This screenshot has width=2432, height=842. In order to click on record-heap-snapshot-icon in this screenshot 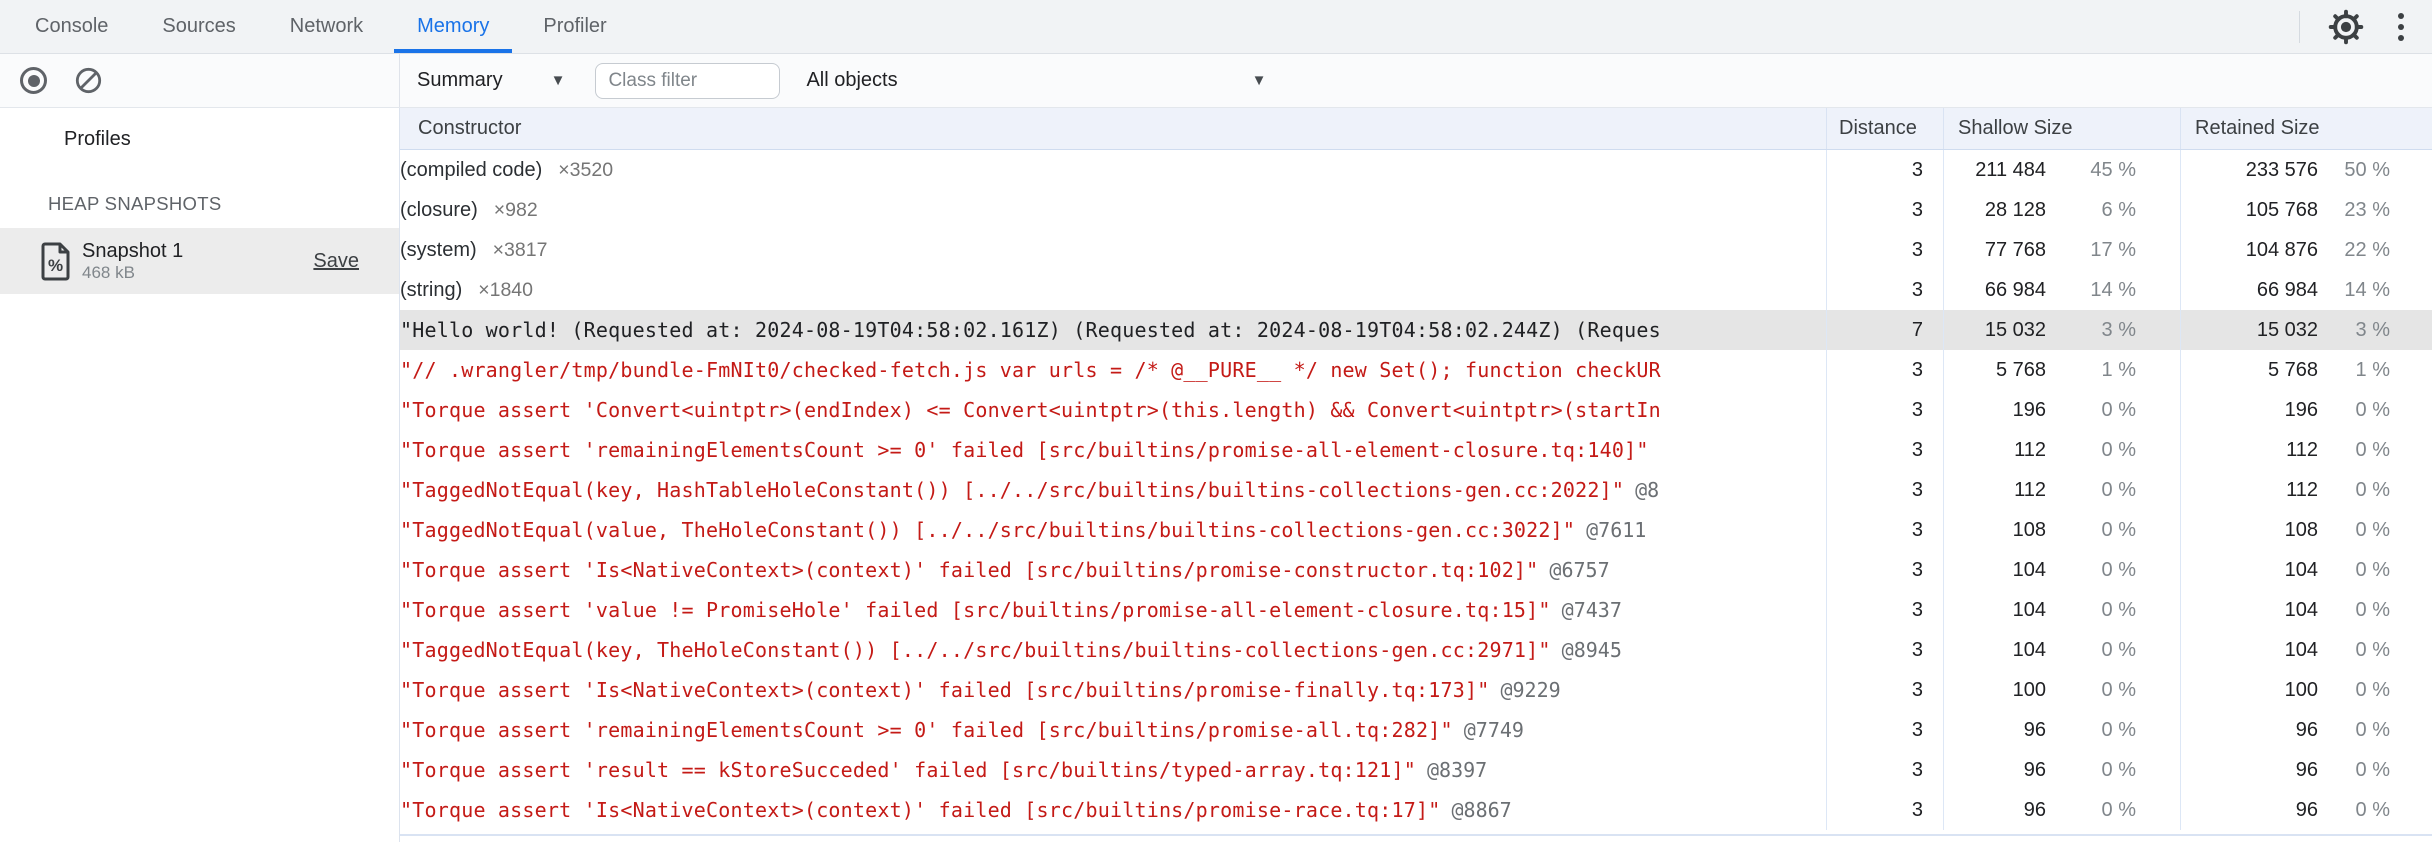, I will do `click(33, 80)`.